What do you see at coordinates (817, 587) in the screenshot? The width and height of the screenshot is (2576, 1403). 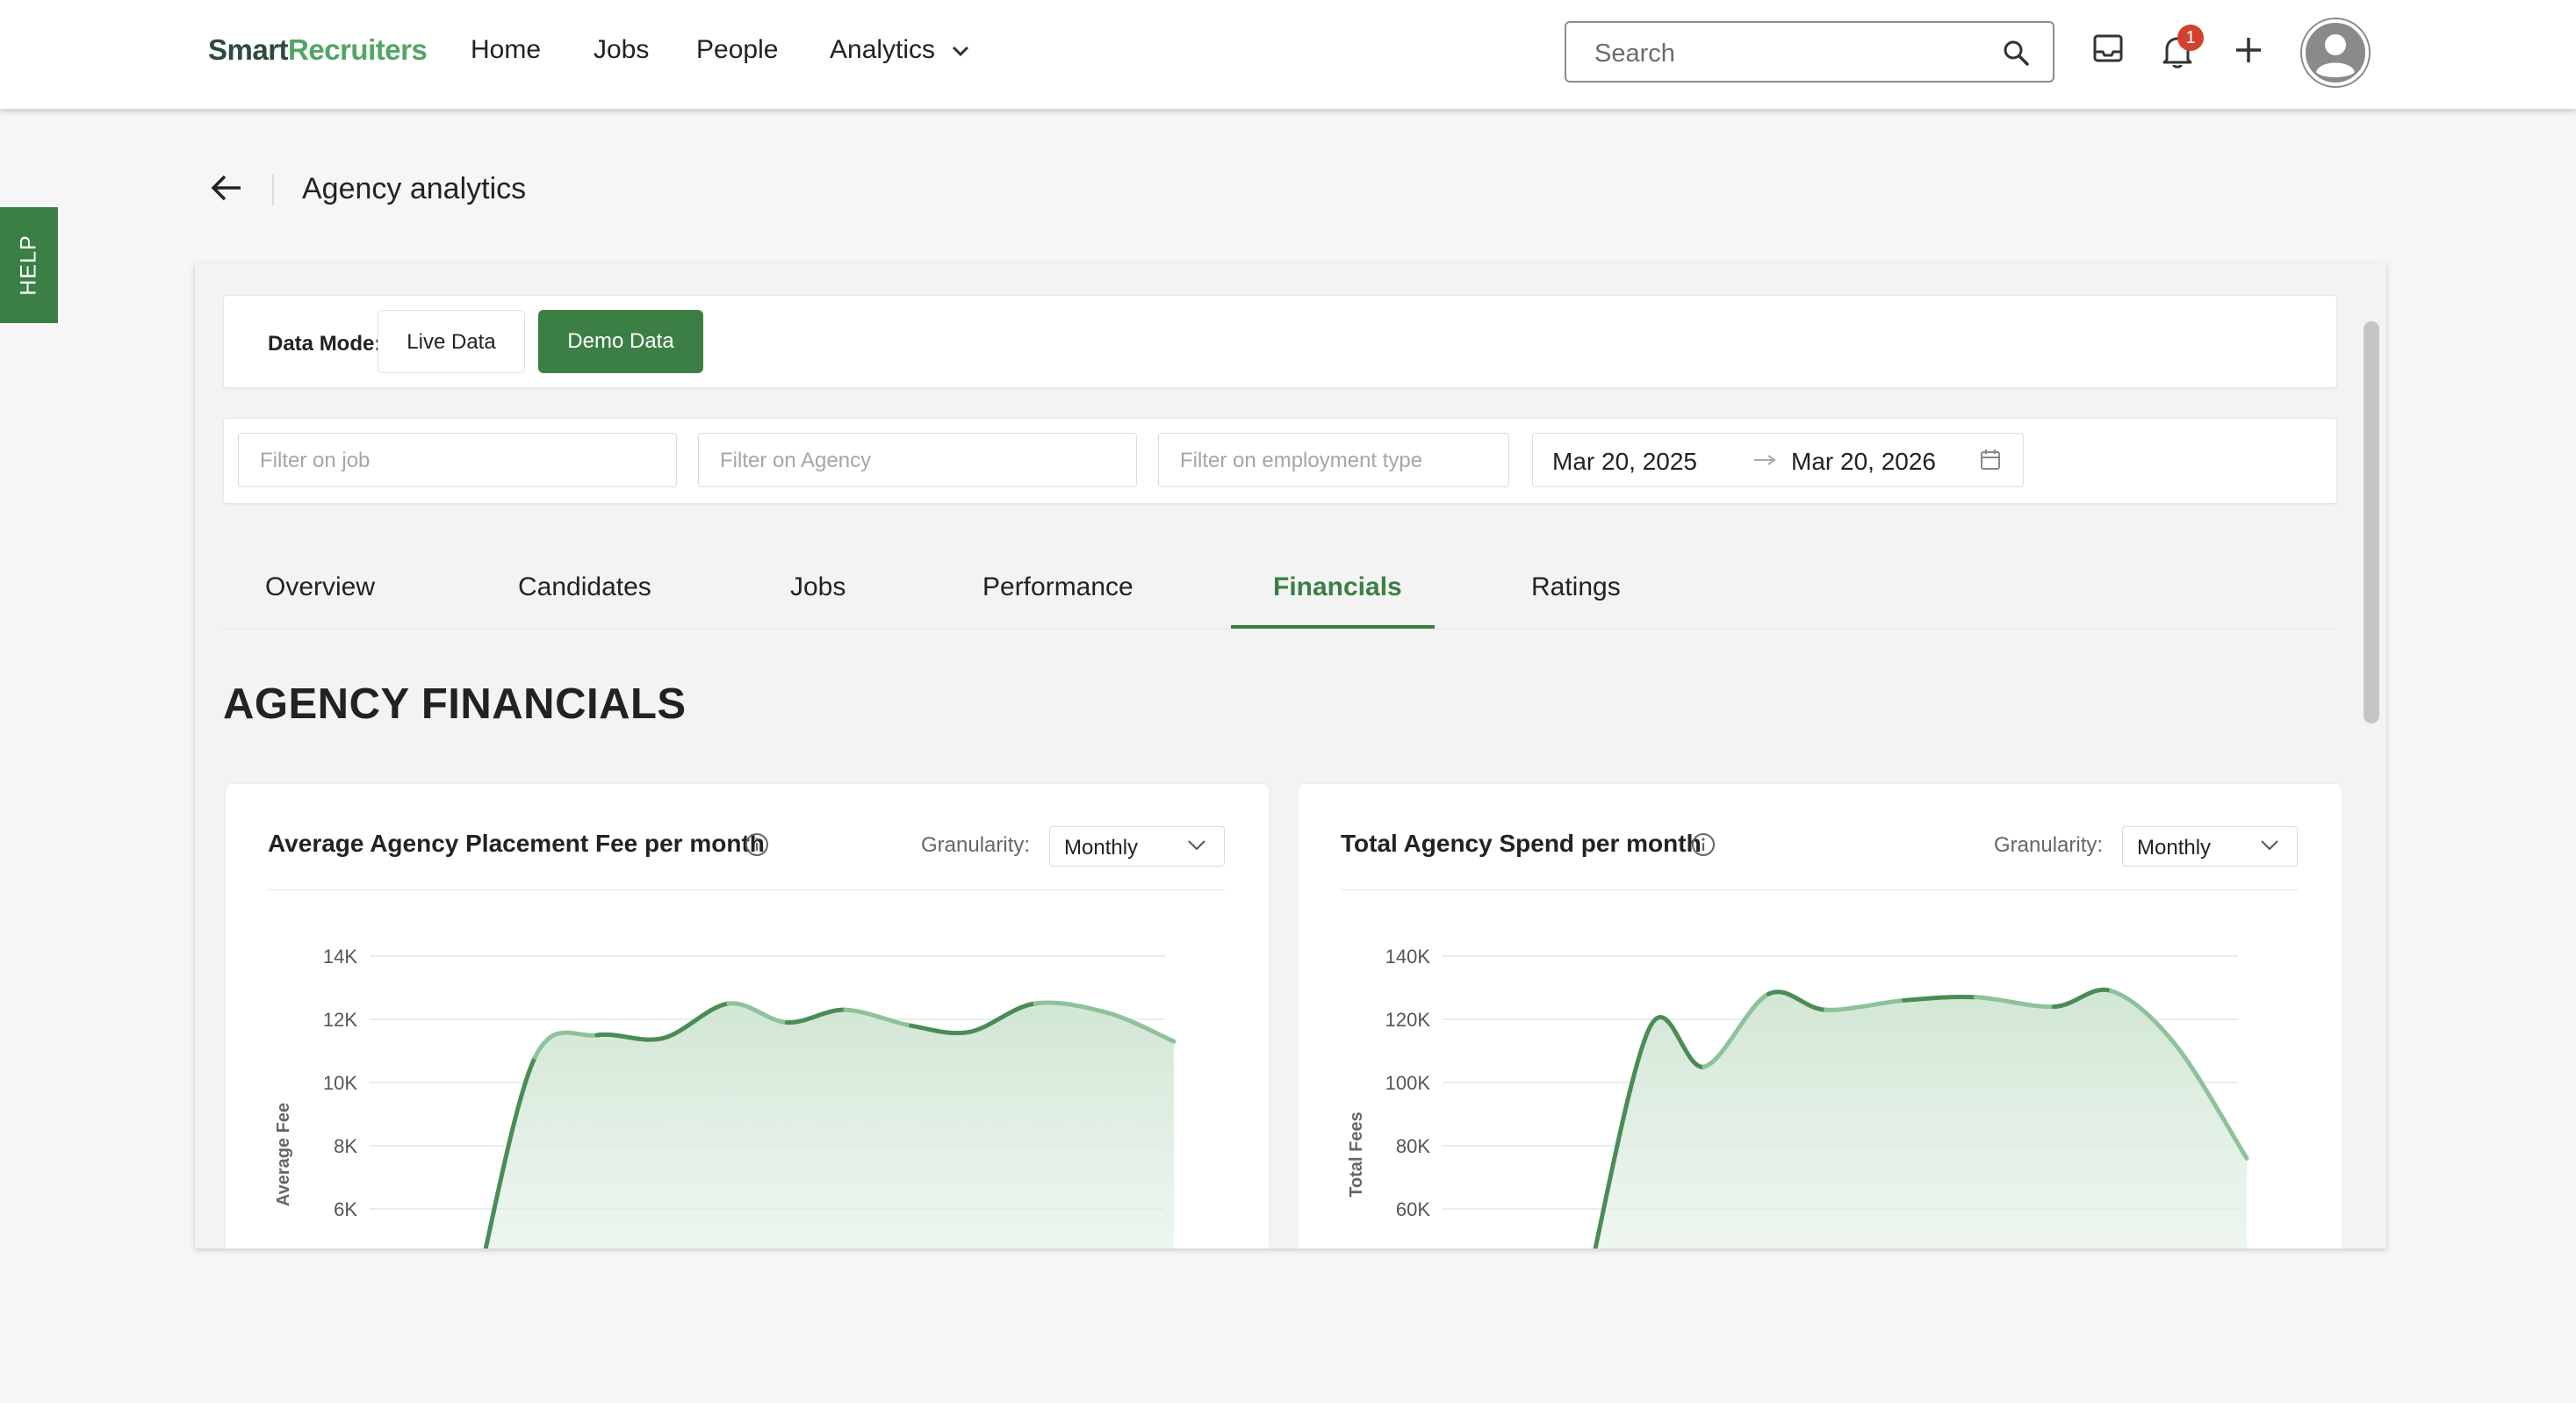 I see `tab-jobs: Jobs` at bounding box center [817, 587].